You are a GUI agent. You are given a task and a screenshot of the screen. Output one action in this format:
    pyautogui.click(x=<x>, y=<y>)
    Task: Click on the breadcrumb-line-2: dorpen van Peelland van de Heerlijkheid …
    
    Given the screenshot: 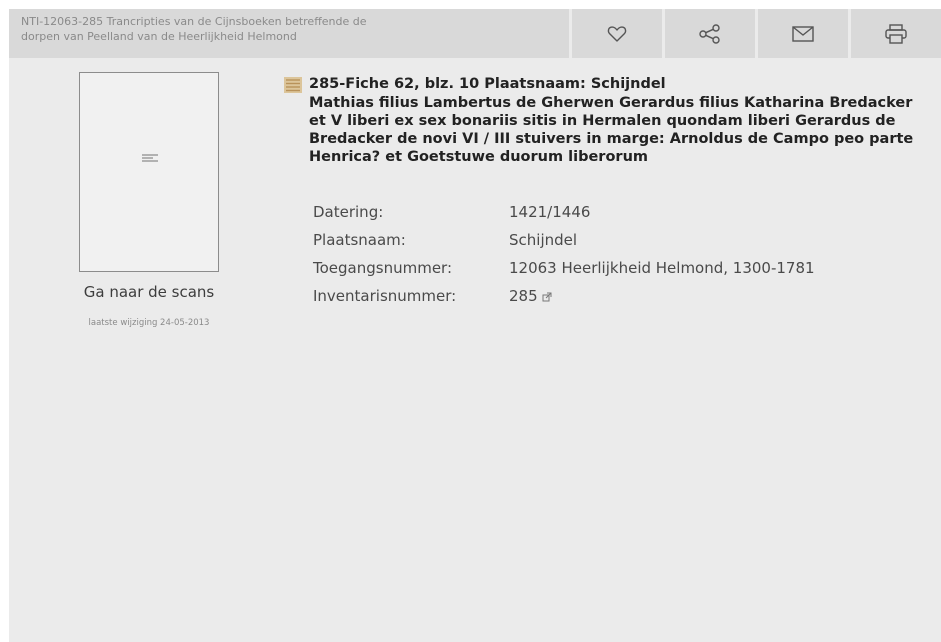 What is the action you would take?
    pyautogui.click(x=159, y=36)
    